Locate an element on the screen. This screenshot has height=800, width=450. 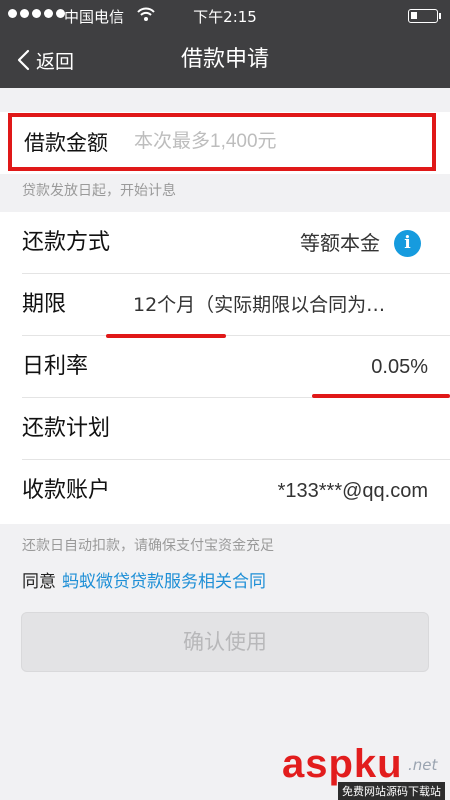
agreement-line: 同意 蚂蚁微贷贷款服务相关合同 is located at coordinates (144, 579).